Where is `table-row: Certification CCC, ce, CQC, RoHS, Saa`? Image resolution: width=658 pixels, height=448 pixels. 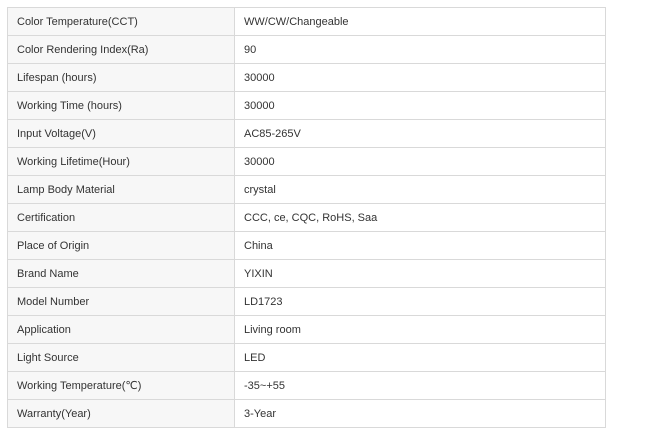 table-row: Certification CCC, ce, CQC, RoHS, Saa is located at coordinates (306, 217).